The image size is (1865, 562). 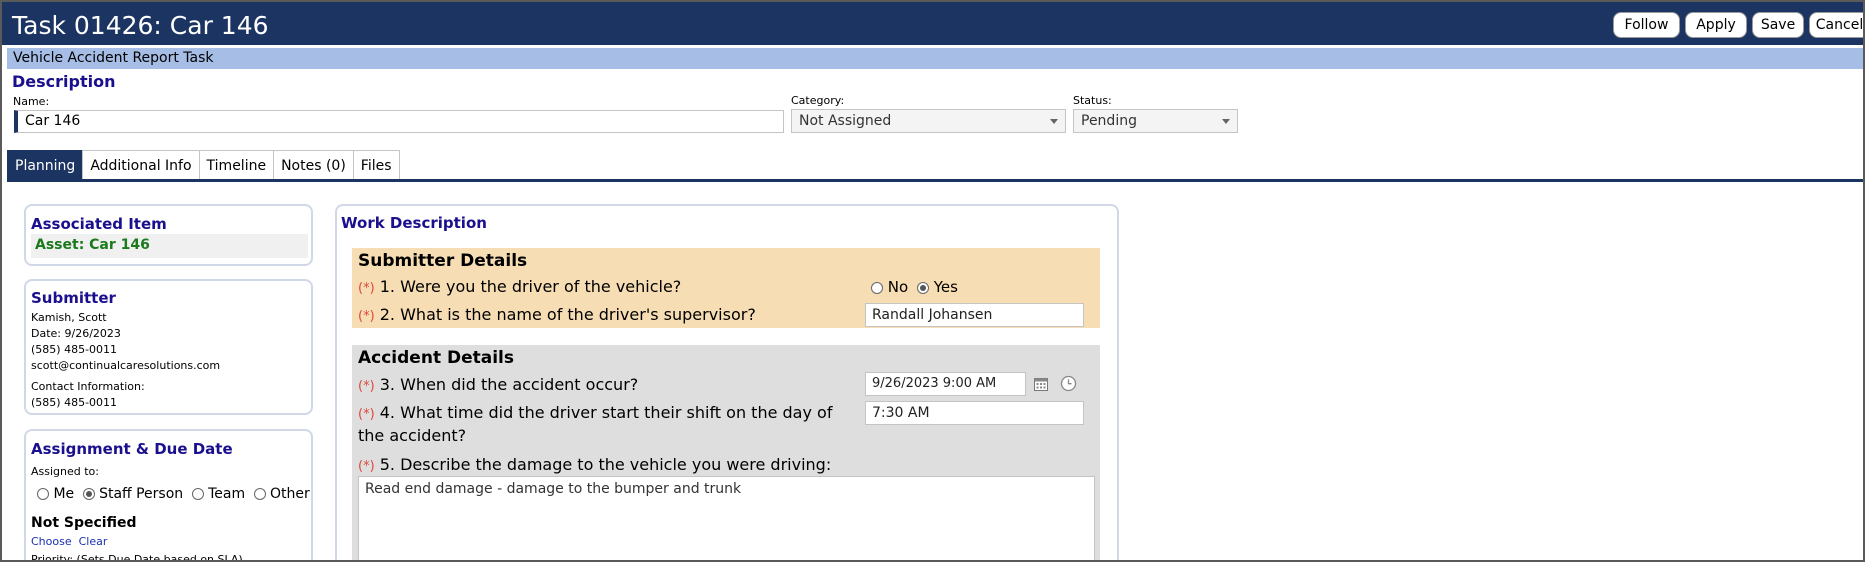 What do you see at coordinates (88, 494) in the screenshot?
I see `radio-staff-person` at bounding box center [88, 494].